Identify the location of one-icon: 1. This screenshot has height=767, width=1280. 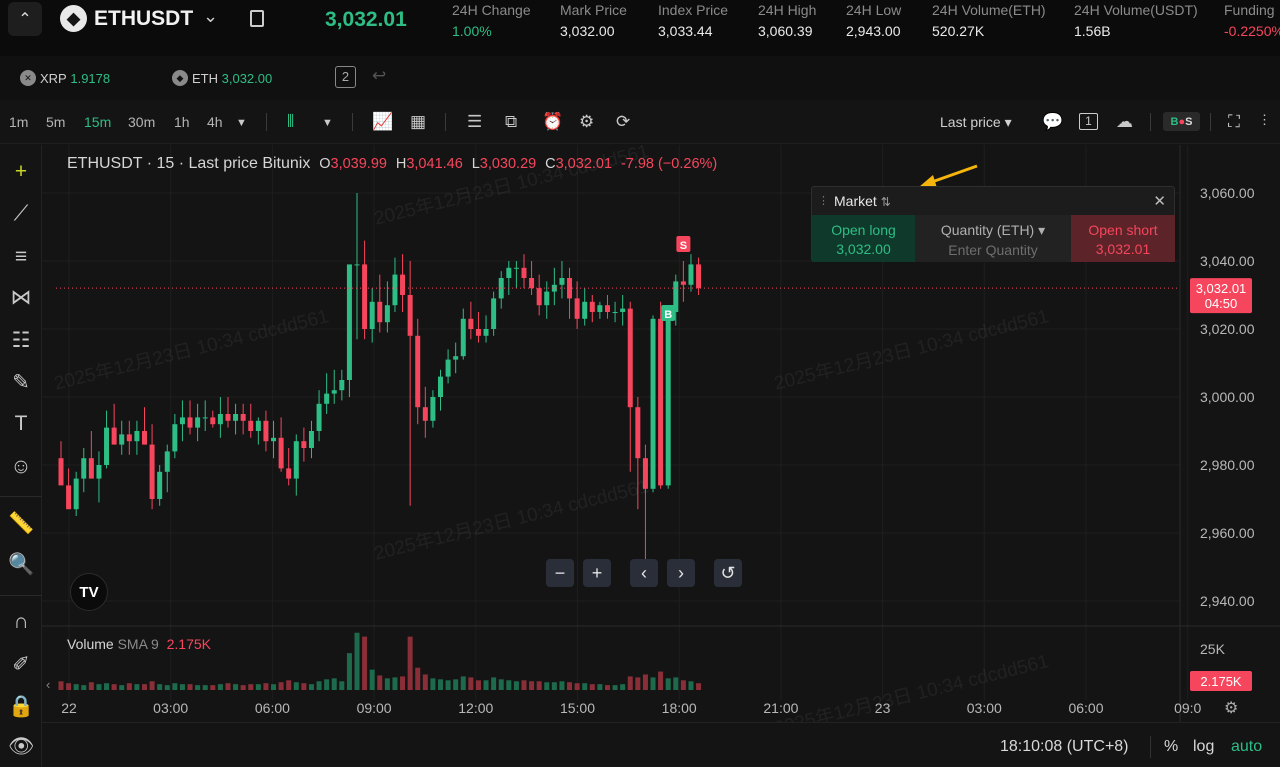
(1088, 121).